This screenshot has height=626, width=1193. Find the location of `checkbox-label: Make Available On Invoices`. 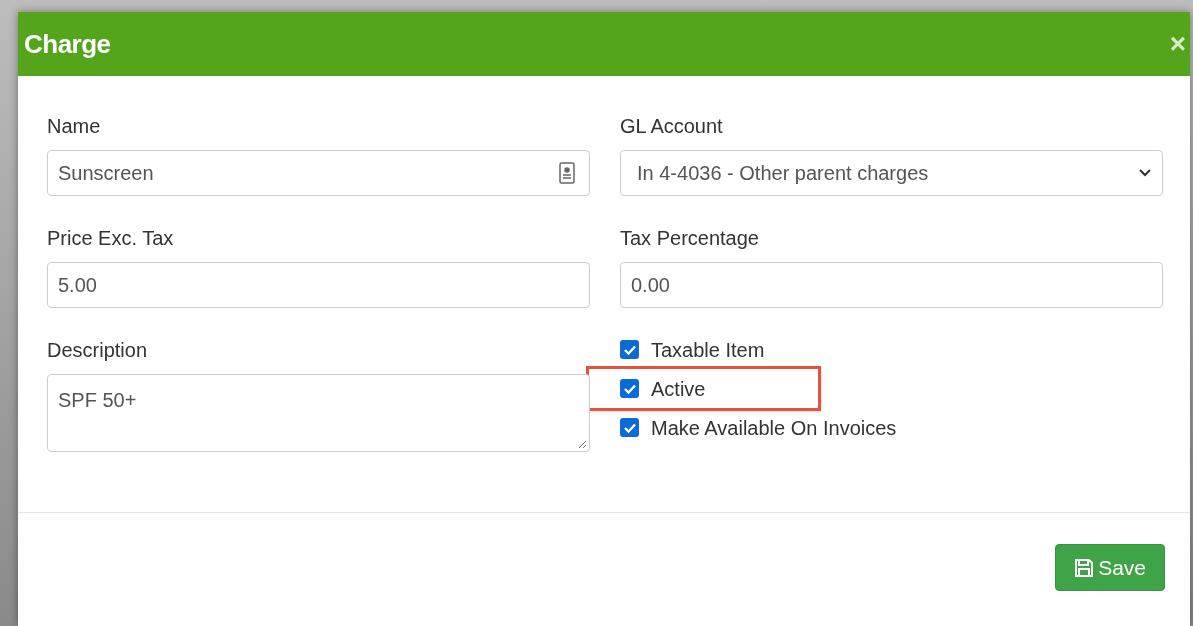

checkbox-label: Make Available On Invoices is located at coordinates (774, 428).